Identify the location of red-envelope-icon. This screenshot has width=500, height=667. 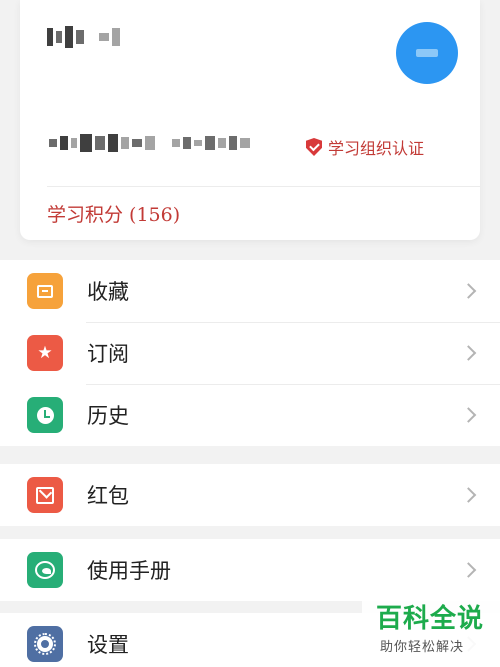
(45, 495).